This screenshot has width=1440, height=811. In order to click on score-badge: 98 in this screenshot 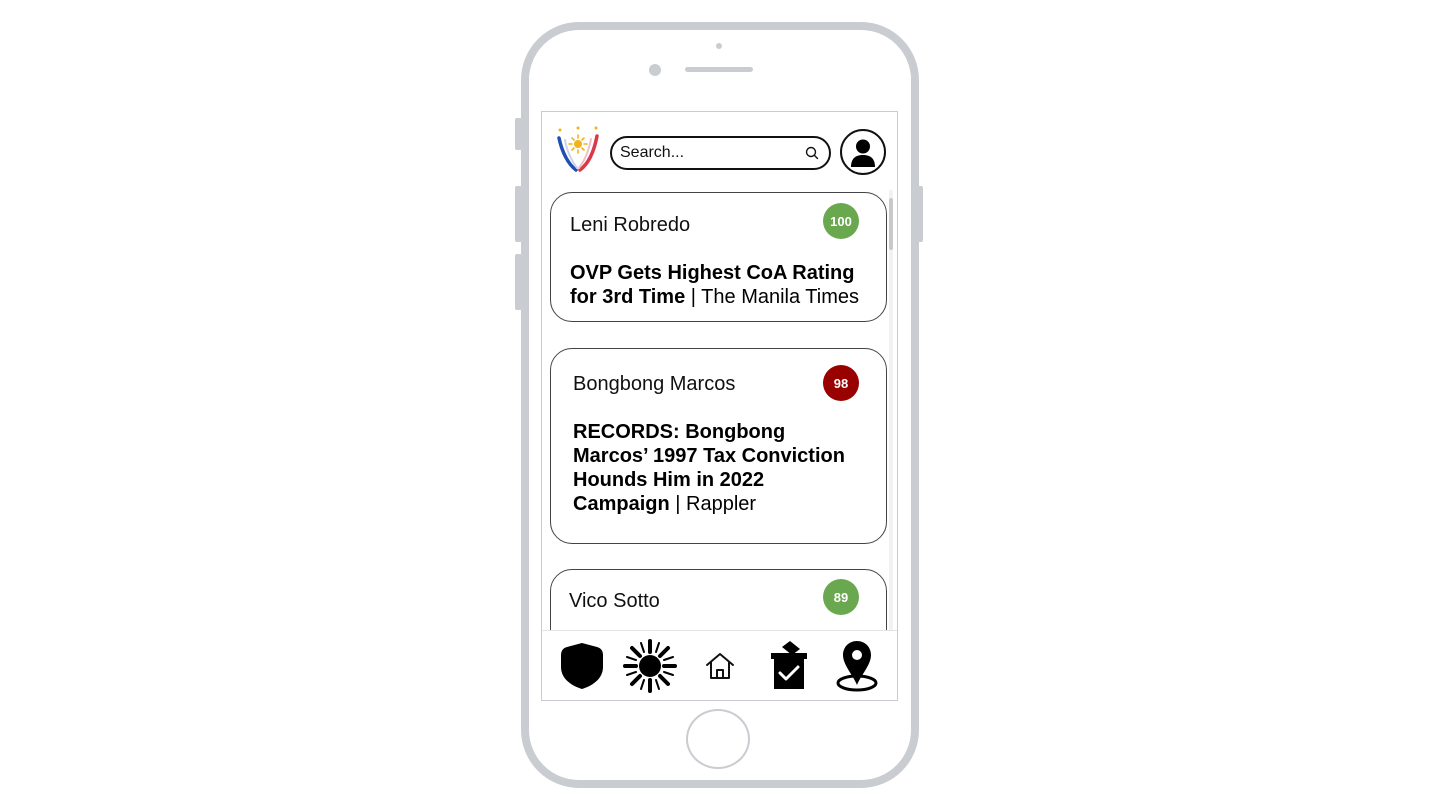, I will do `click(841, 383)`.